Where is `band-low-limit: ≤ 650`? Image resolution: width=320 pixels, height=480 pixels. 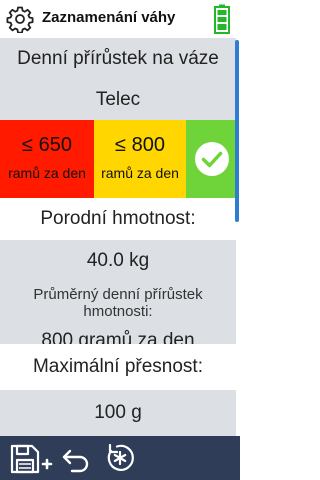 band-low-limit: ≤ 650 is located at coordinates (47, 145).